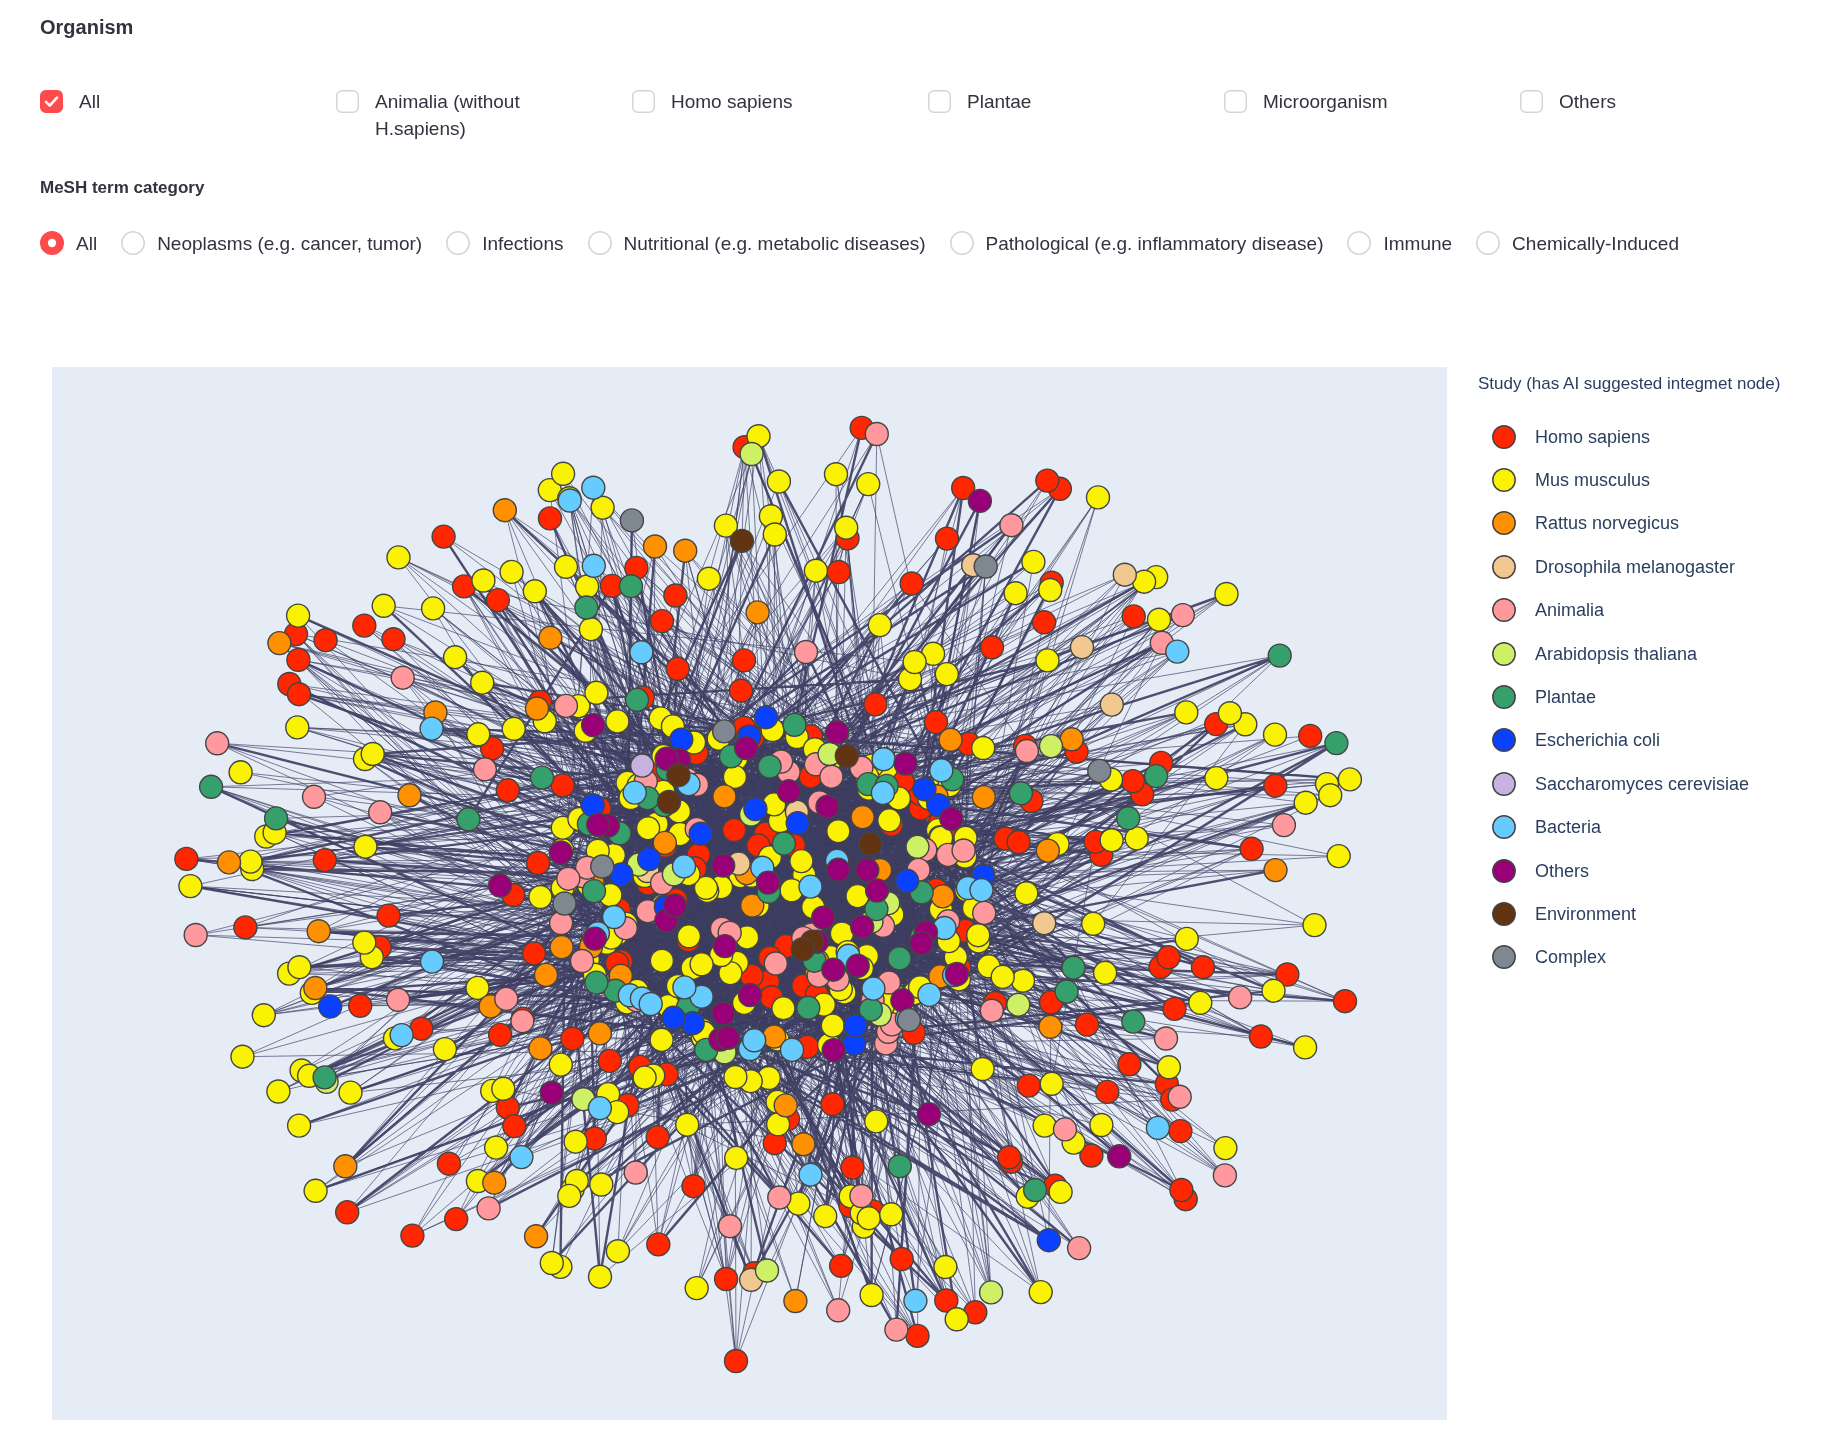 The height and width of the screenshot is (1444, 1840). Describe the element at coordinates (1595, 243) in the screenshot. I see `radio-label: Chemically-Induced` at that location.